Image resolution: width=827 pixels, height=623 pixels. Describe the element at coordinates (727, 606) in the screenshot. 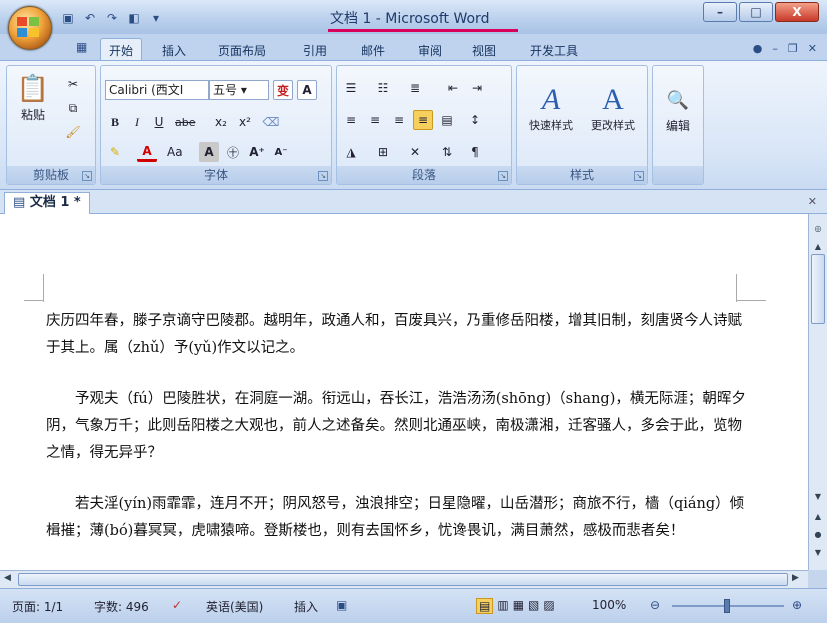

I see `zoom-slider-thumb` at that location.